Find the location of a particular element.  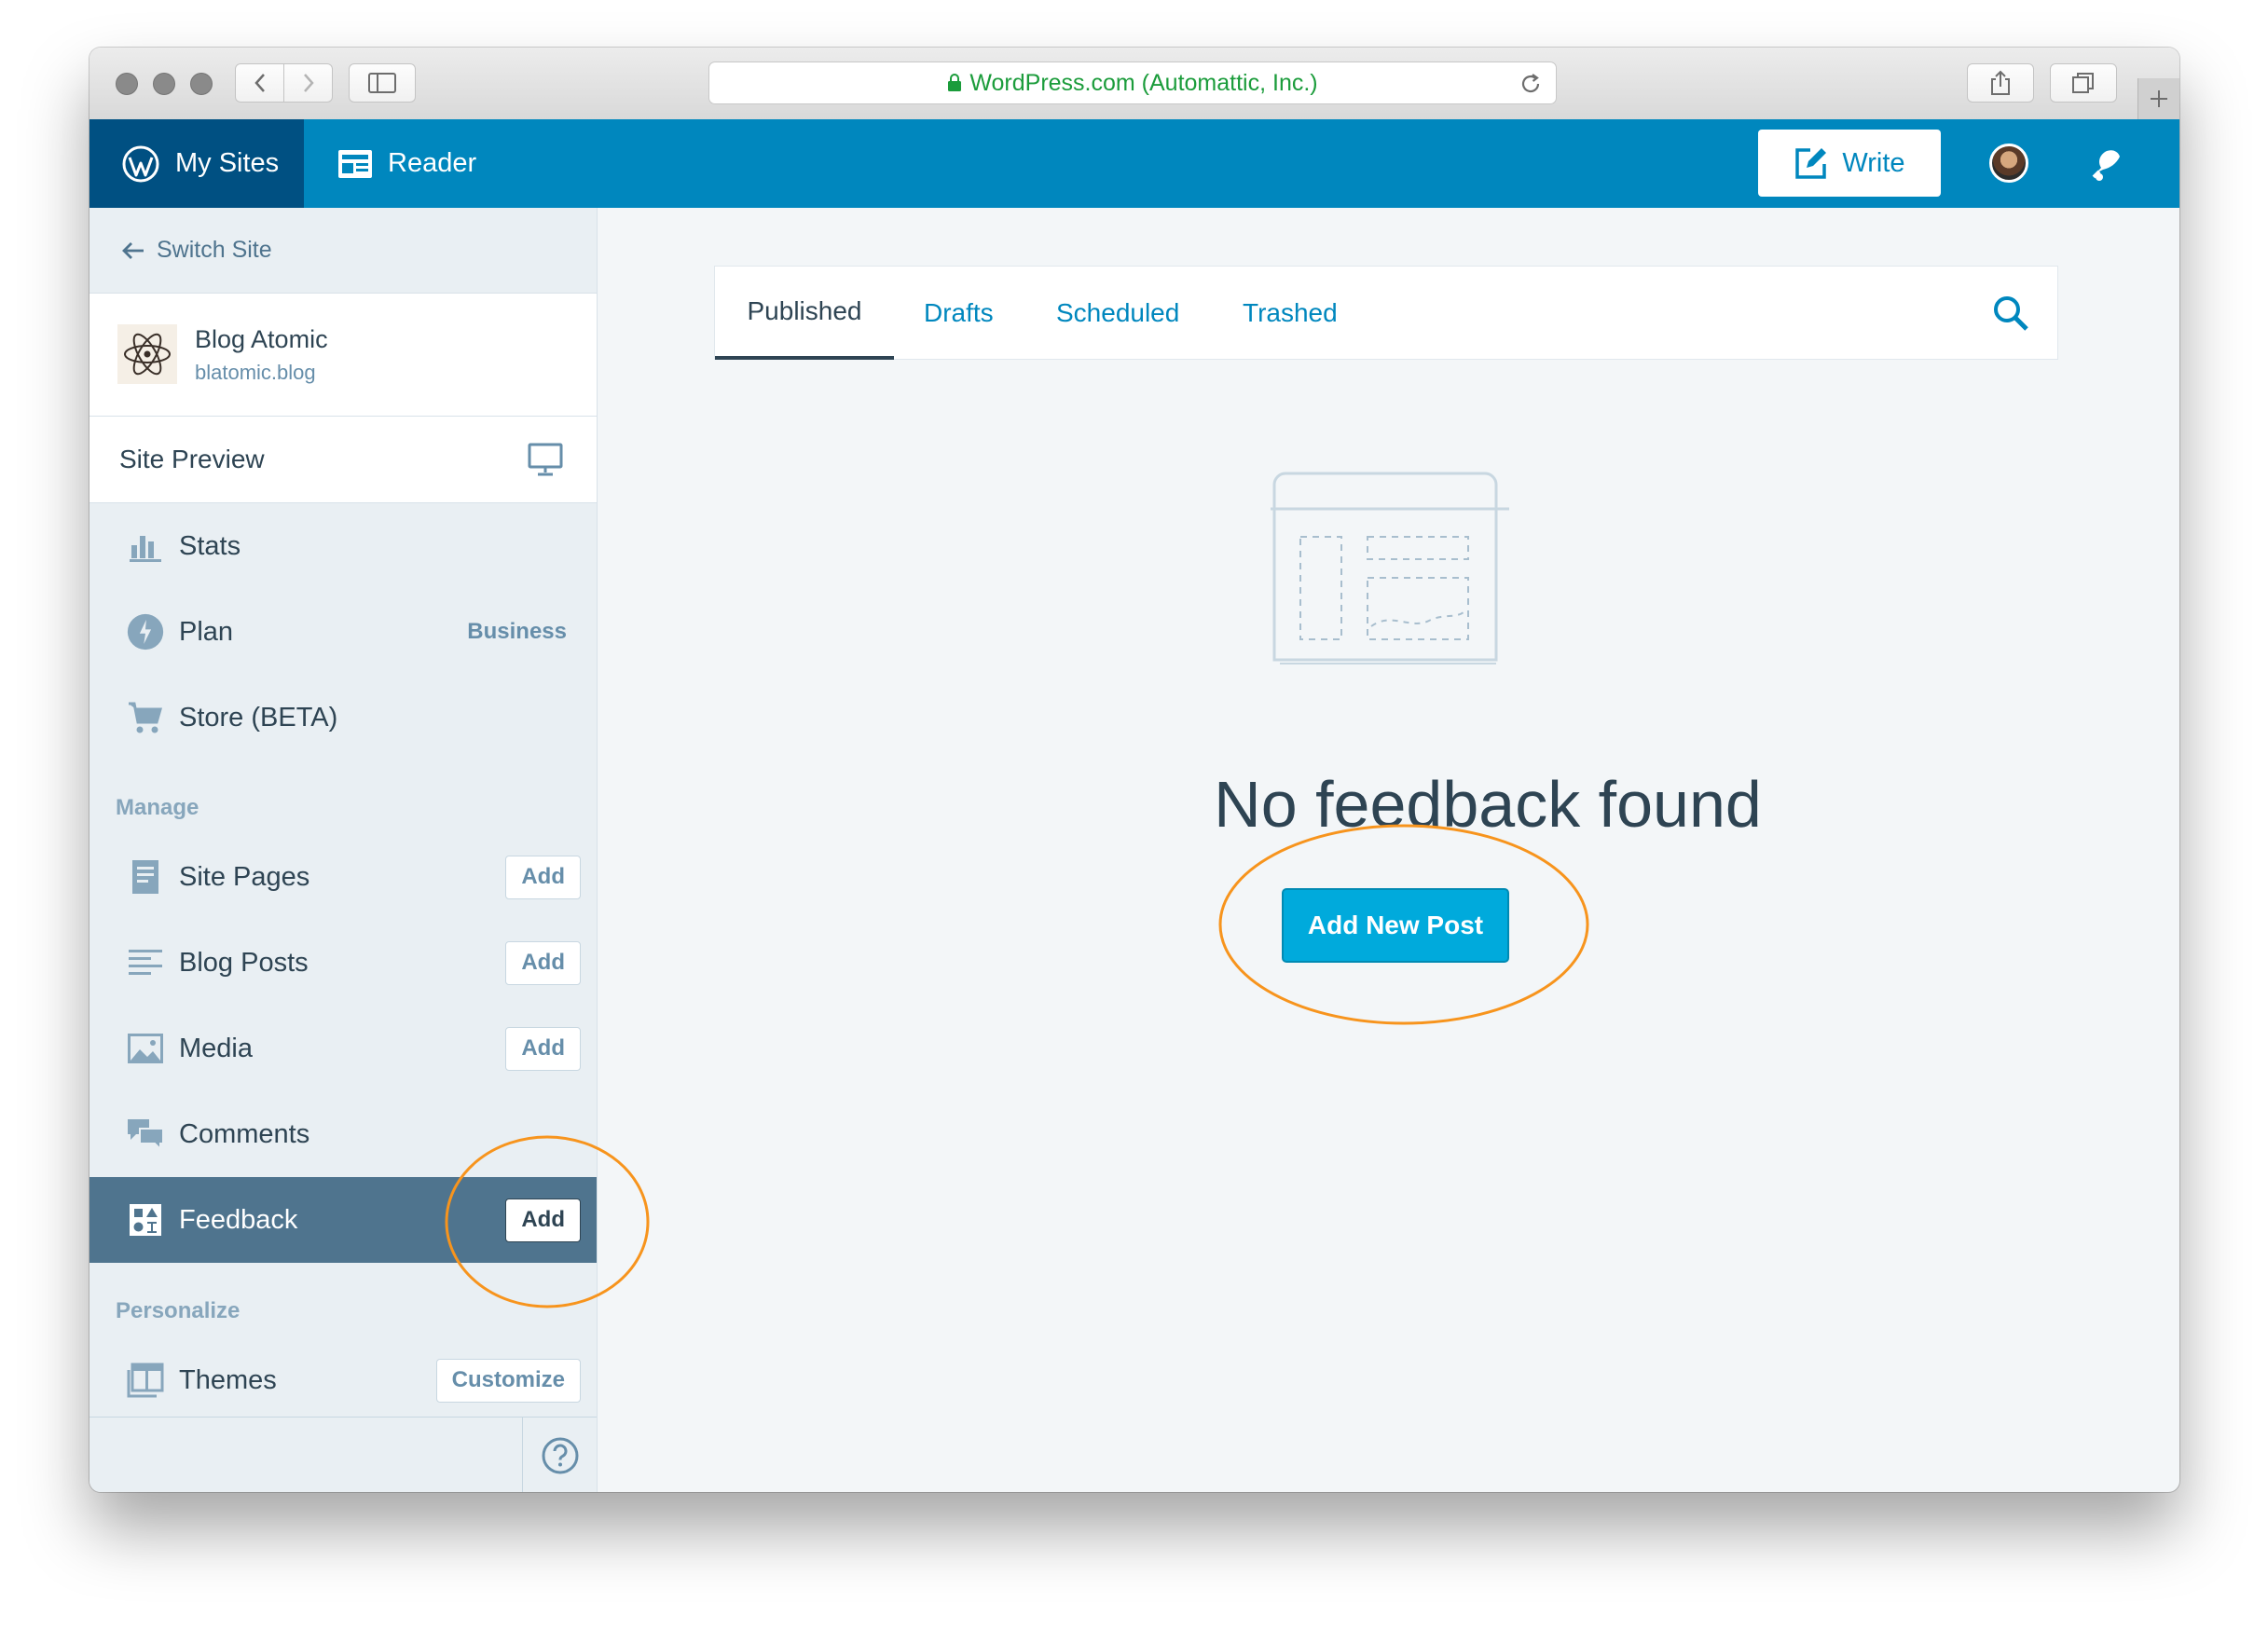

sidebar-item-stats: Stats is located at coordinates (343, 546).